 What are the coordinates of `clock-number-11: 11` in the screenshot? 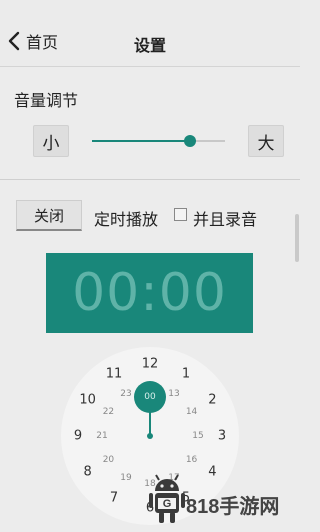 It's located at (114, 373).